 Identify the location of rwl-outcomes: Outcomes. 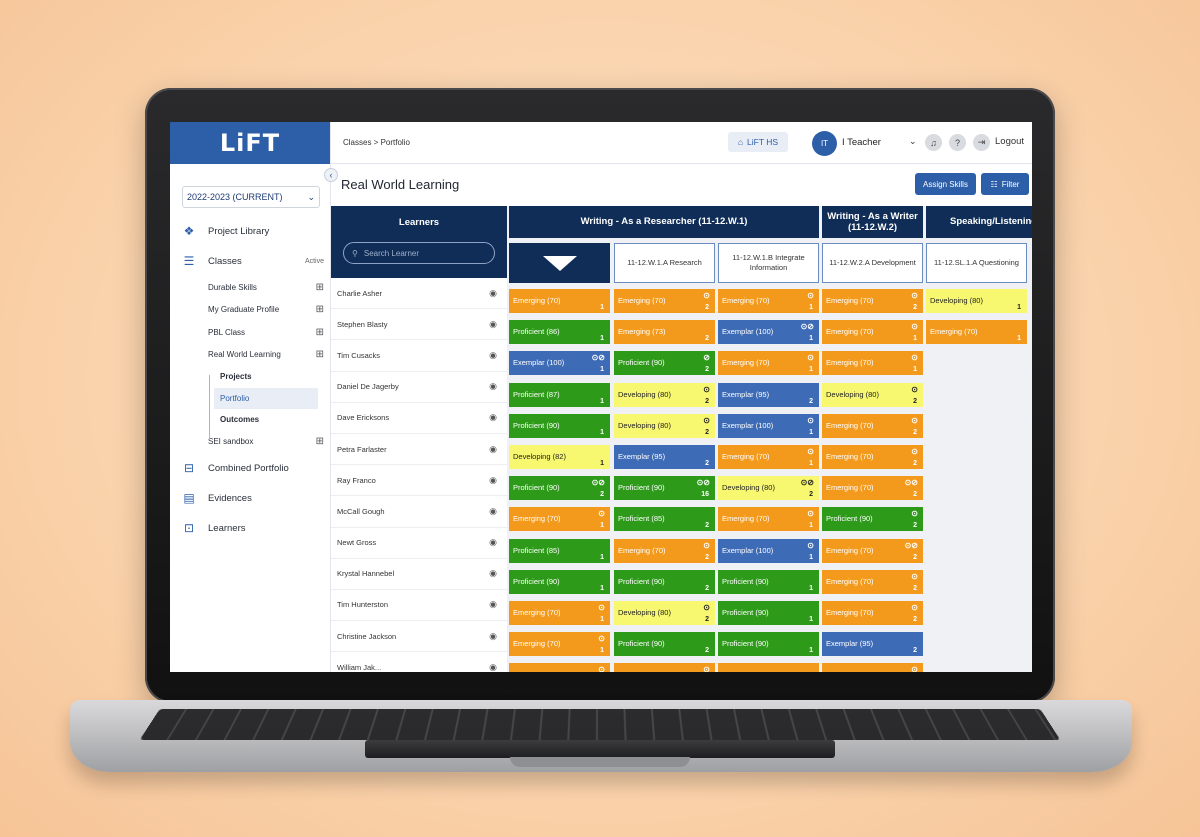
(250, 420).